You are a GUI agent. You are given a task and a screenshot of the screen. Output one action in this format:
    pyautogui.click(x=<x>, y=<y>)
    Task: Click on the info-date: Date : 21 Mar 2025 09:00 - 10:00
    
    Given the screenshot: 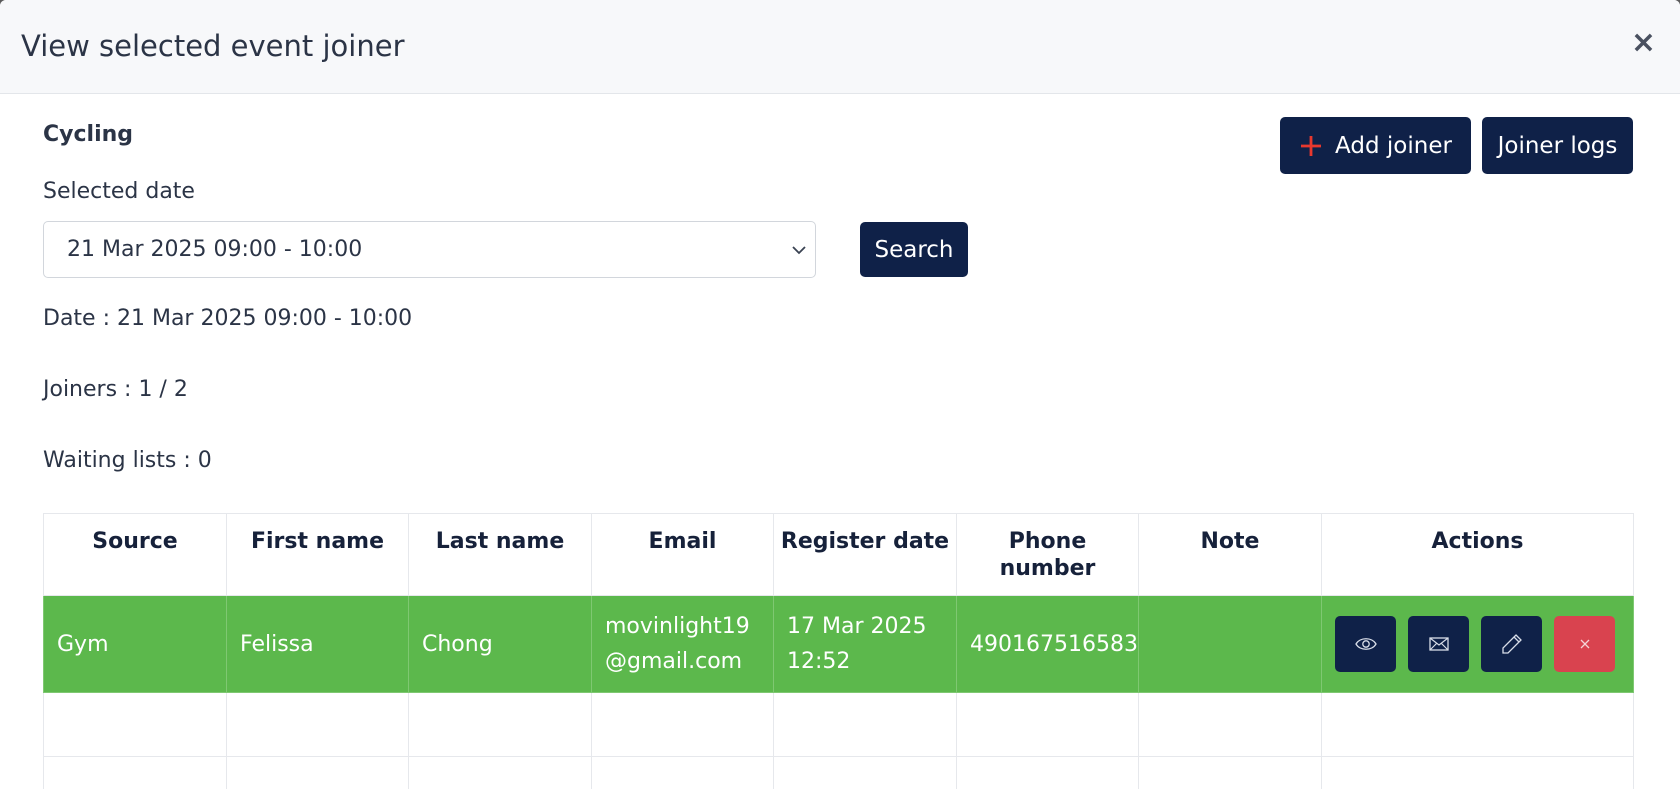 What is the action you would take?
    pyautogui.click(x=228, y=318)
    